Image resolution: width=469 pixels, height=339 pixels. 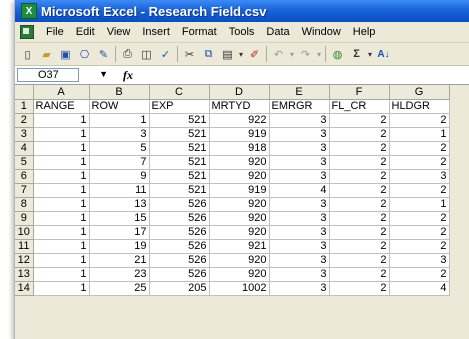 What do you see at coordinates (119, 246) in the screenshot?
I see `cell: 19` at bounding box center [119, 246].